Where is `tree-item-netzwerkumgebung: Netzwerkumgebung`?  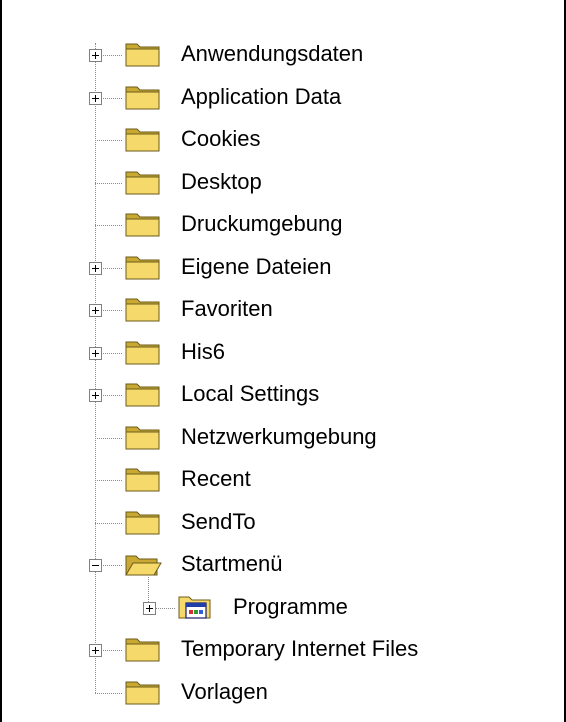 tree-item-netzwerkumgebung: Netzwerkumgebung is located at coordinates (279, 437).